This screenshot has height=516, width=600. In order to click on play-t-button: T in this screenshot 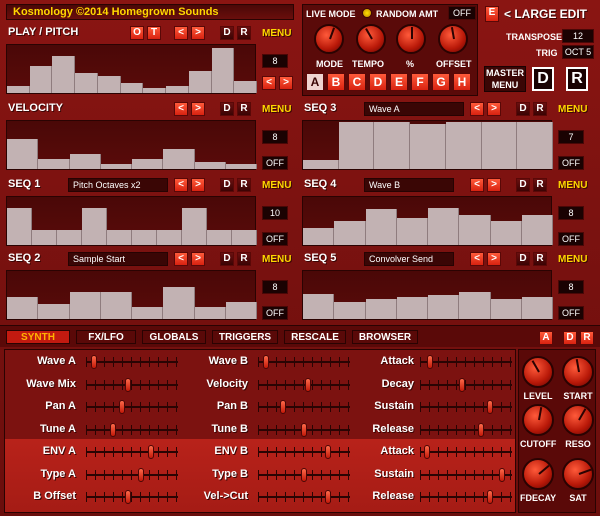, I will do `click(154, 33)`.